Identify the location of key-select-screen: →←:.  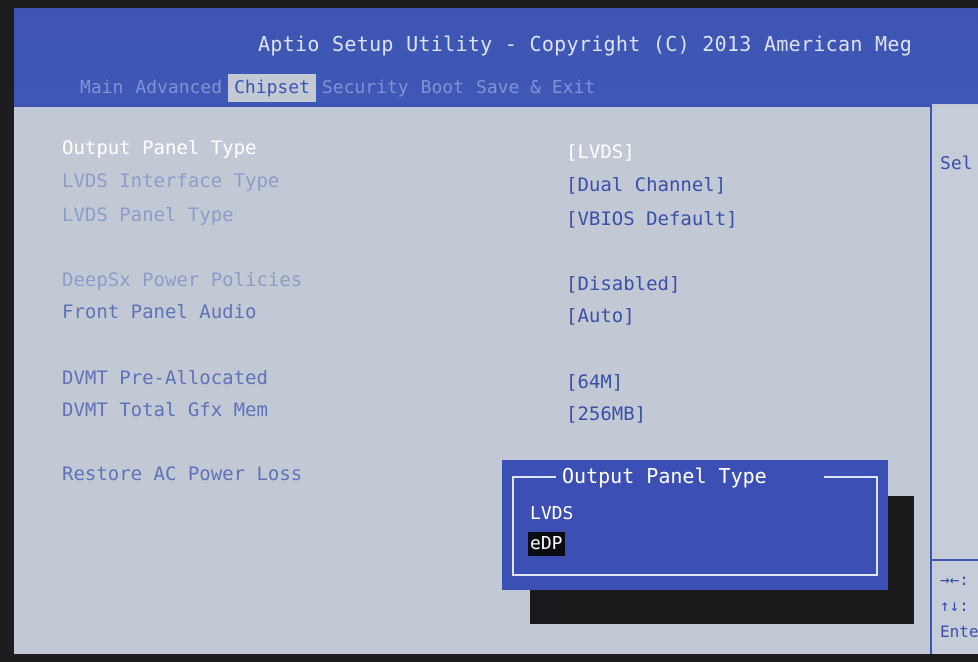
(954, 579).